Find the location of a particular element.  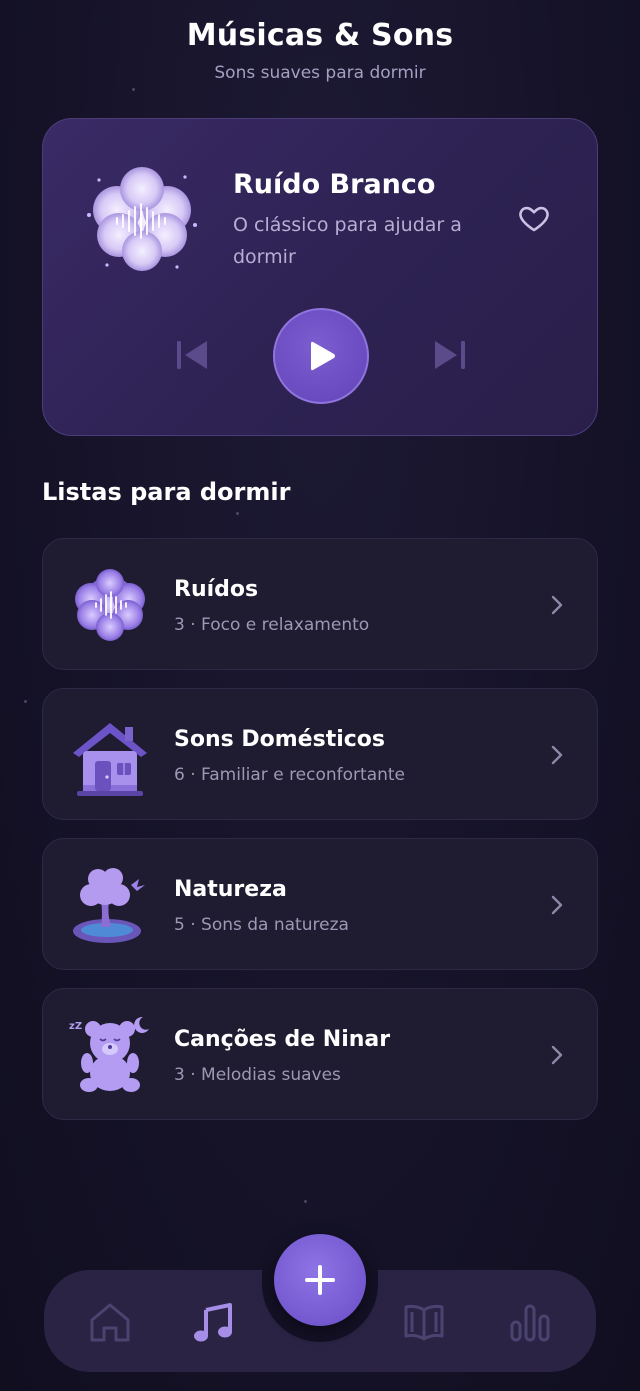

playlist-name: Natureza is located at coordinates (230, 889).